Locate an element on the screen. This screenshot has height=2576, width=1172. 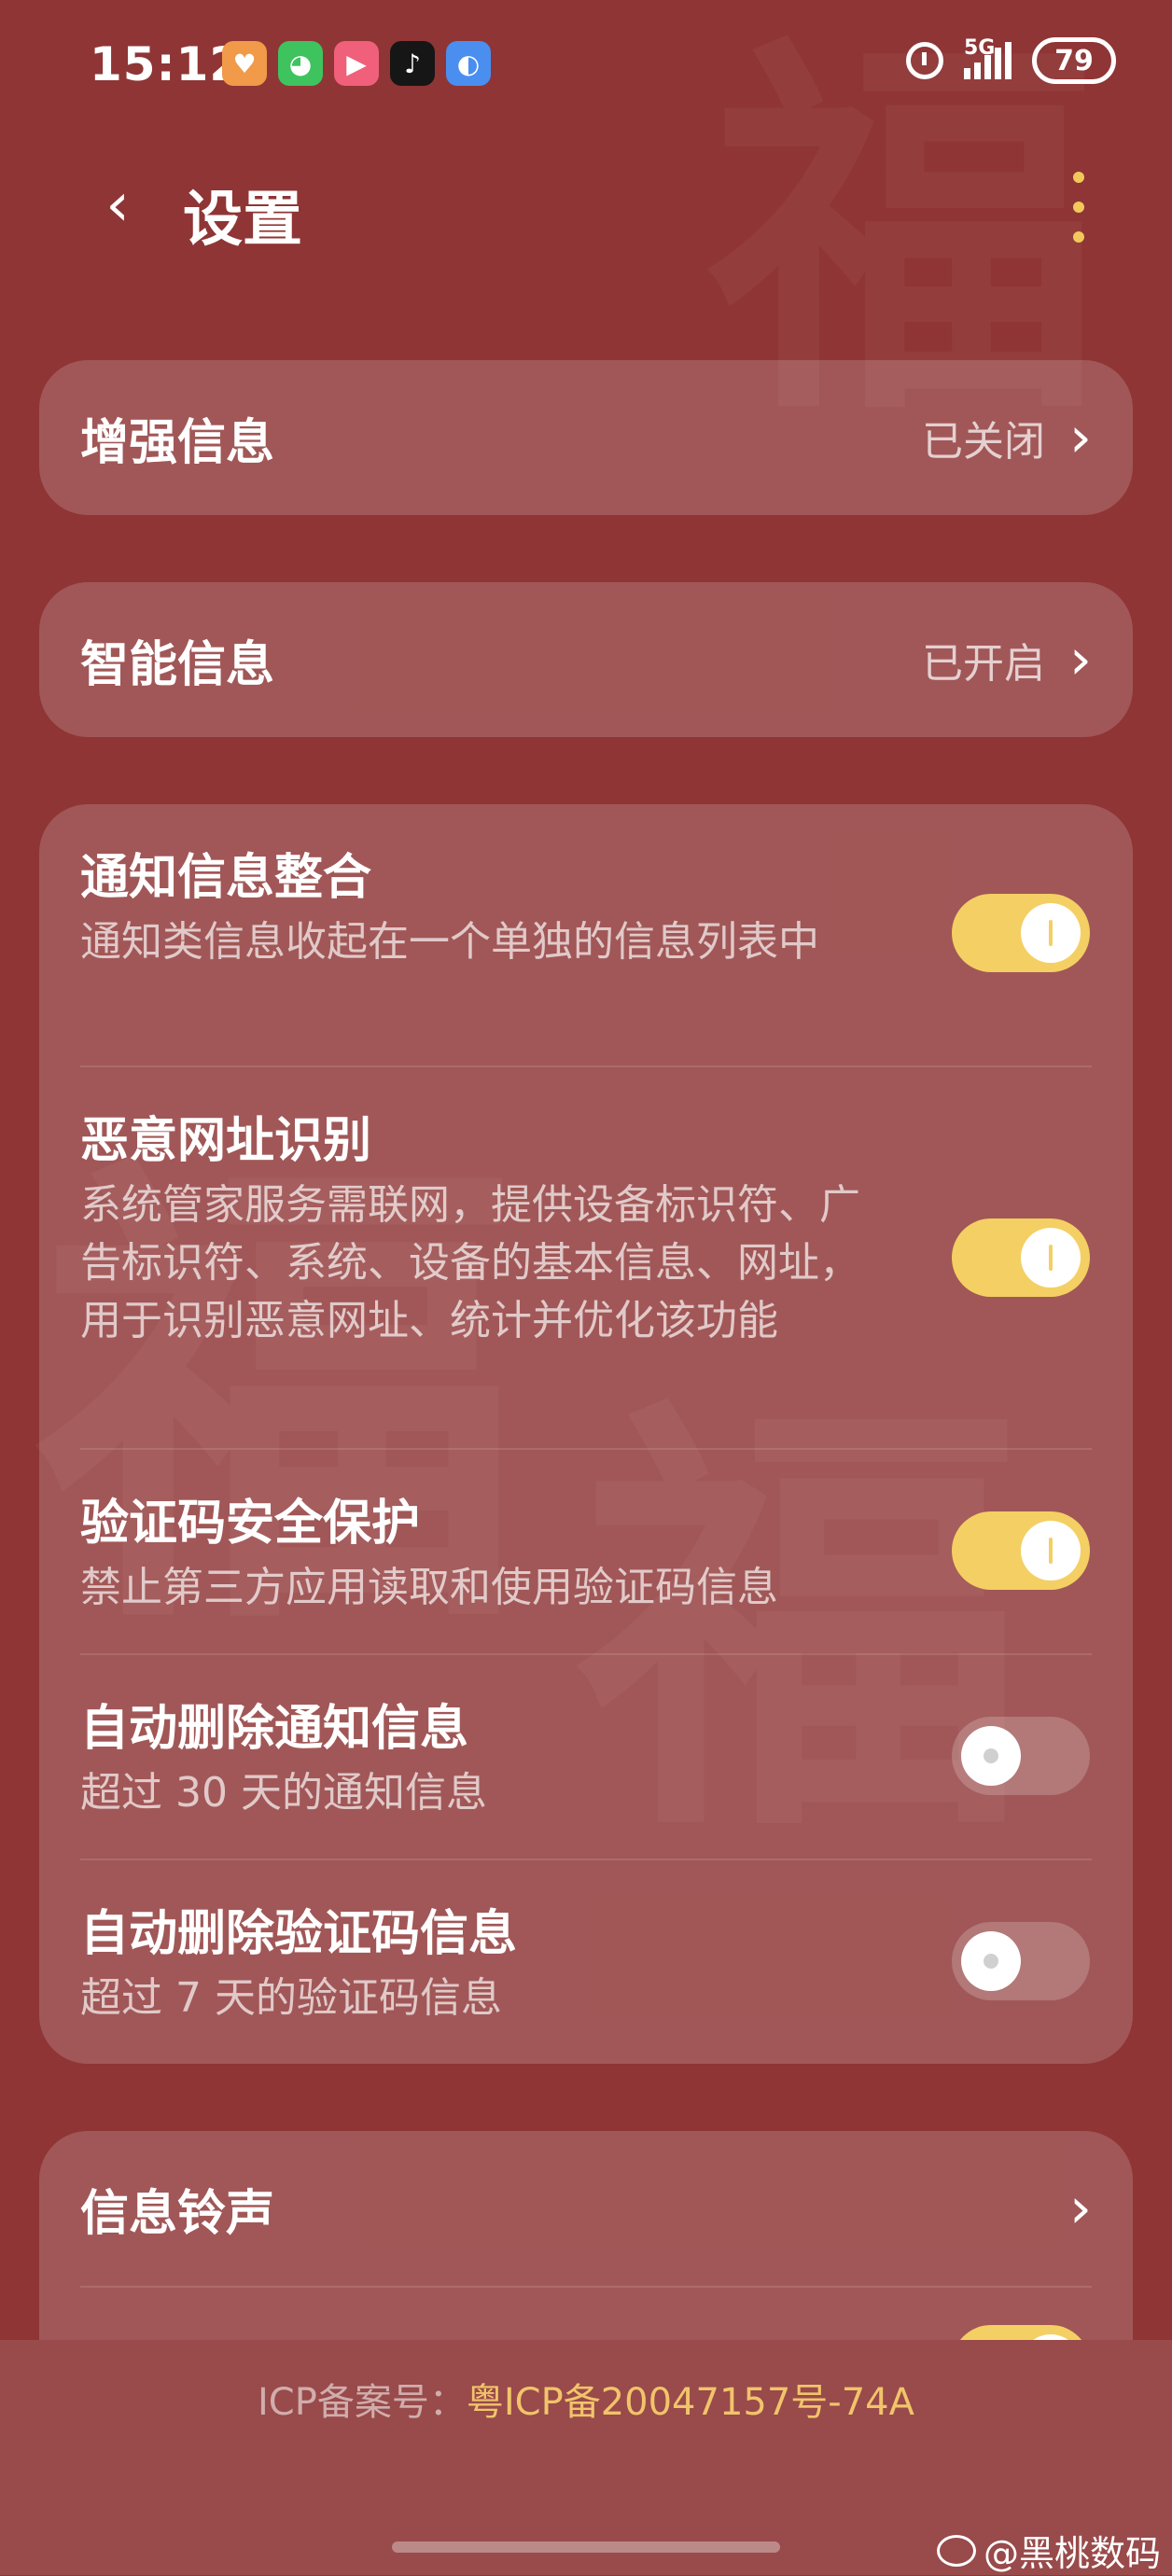
smart-info-card: 智能信息 已开启 › is located at coordinates (586, 659).